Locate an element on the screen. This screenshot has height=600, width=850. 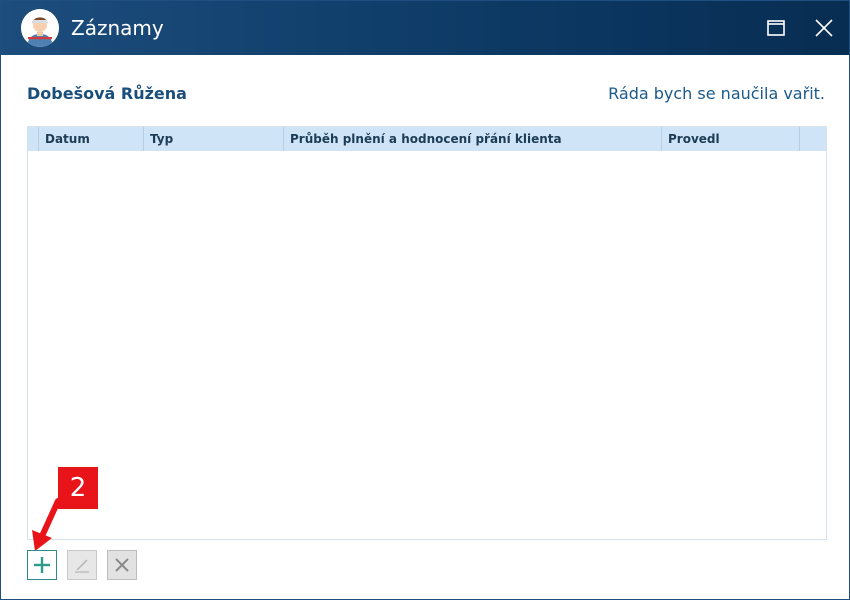
add-record-button is located at coordinates (42, 565).